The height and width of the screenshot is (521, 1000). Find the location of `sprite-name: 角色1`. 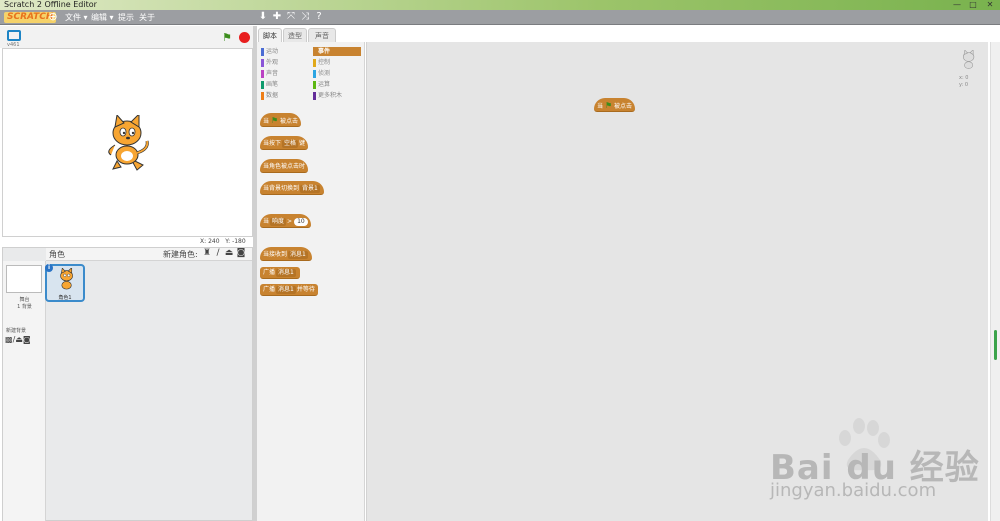

sprite-name: 角色1 is located at coordinates (65, 298).